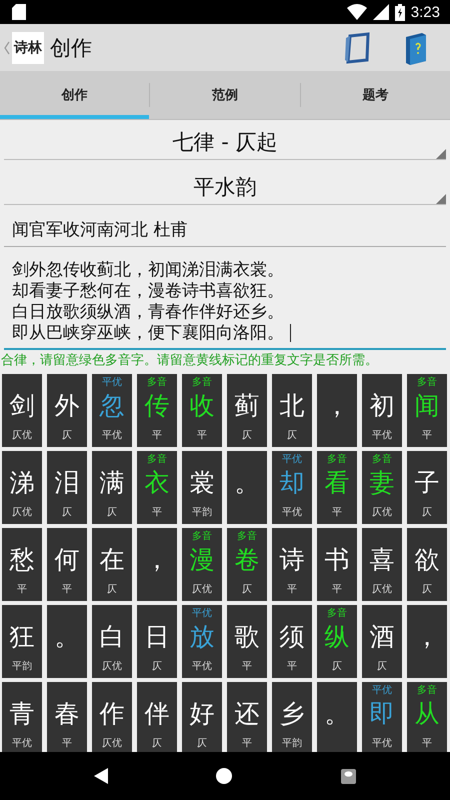 The image size is (450, 800). Describe the element at coordinates (224, 776) in the screenshot. I see `home-icon` at that location.